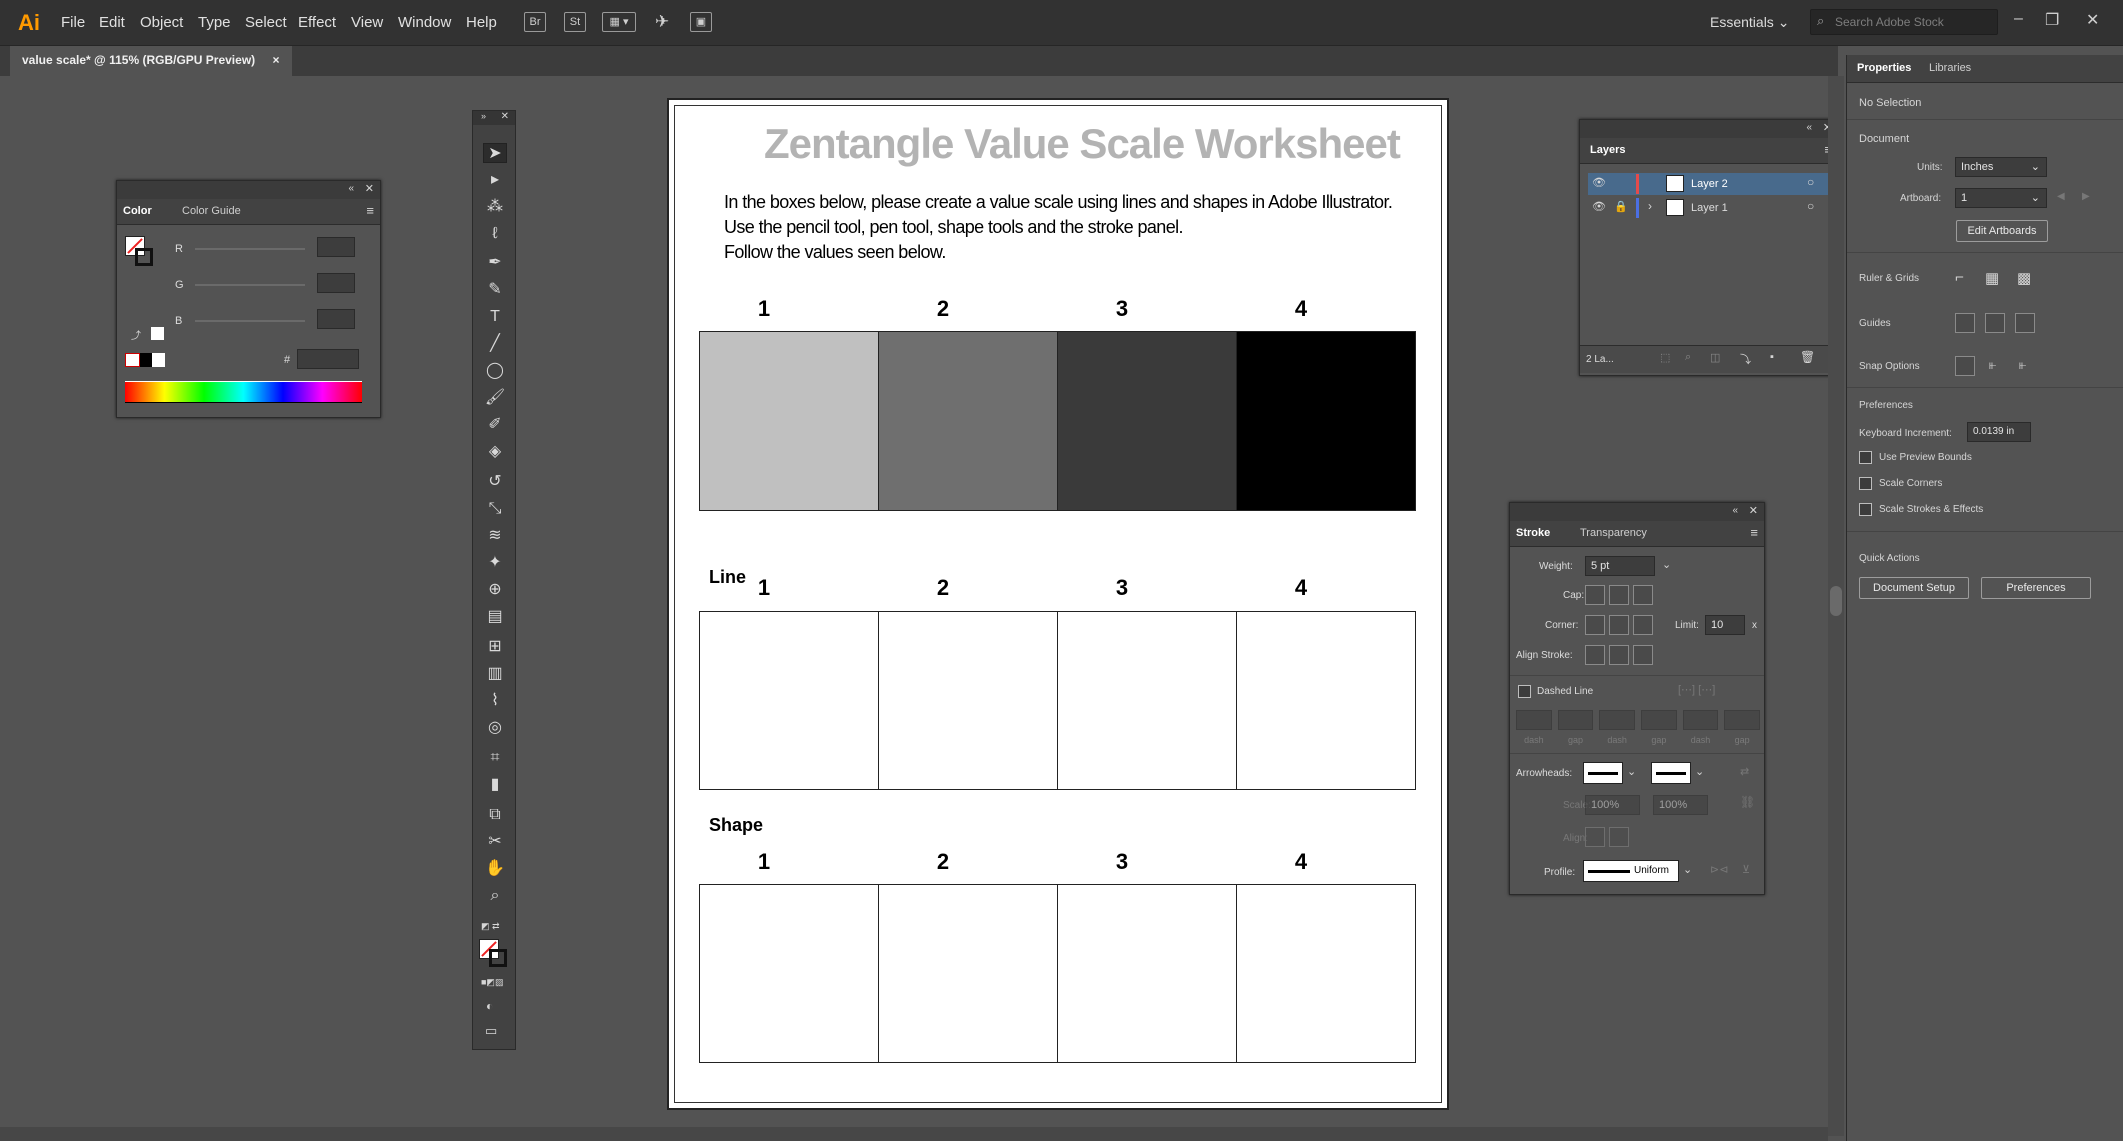 The image size is (2123, 1141). What do you see at coordinates (1865, 457) in the screenshot?
I see `use-preview-bounds-checkbox` at bounding box center [1865, 457].